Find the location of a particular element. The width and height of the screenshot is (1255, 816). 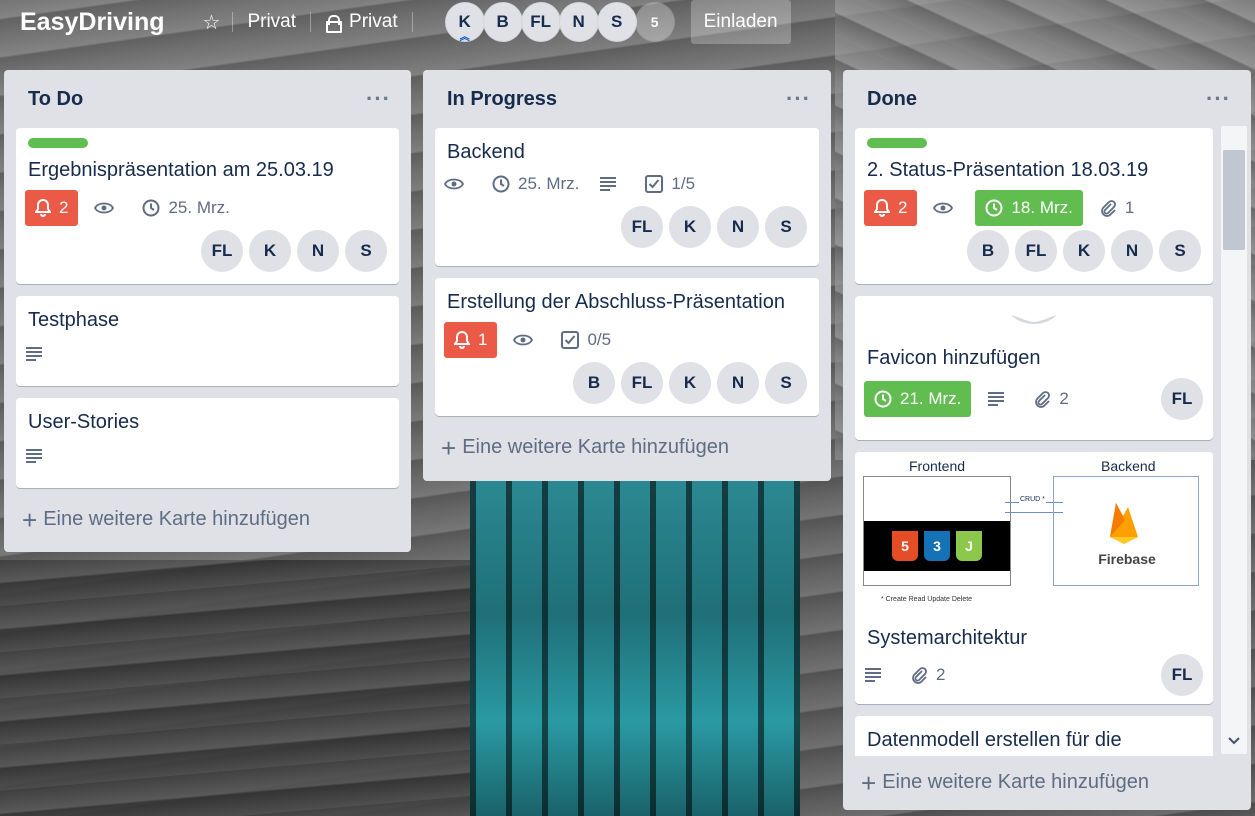

checklist-count: 0/5 is located at coordinates (599, 339).